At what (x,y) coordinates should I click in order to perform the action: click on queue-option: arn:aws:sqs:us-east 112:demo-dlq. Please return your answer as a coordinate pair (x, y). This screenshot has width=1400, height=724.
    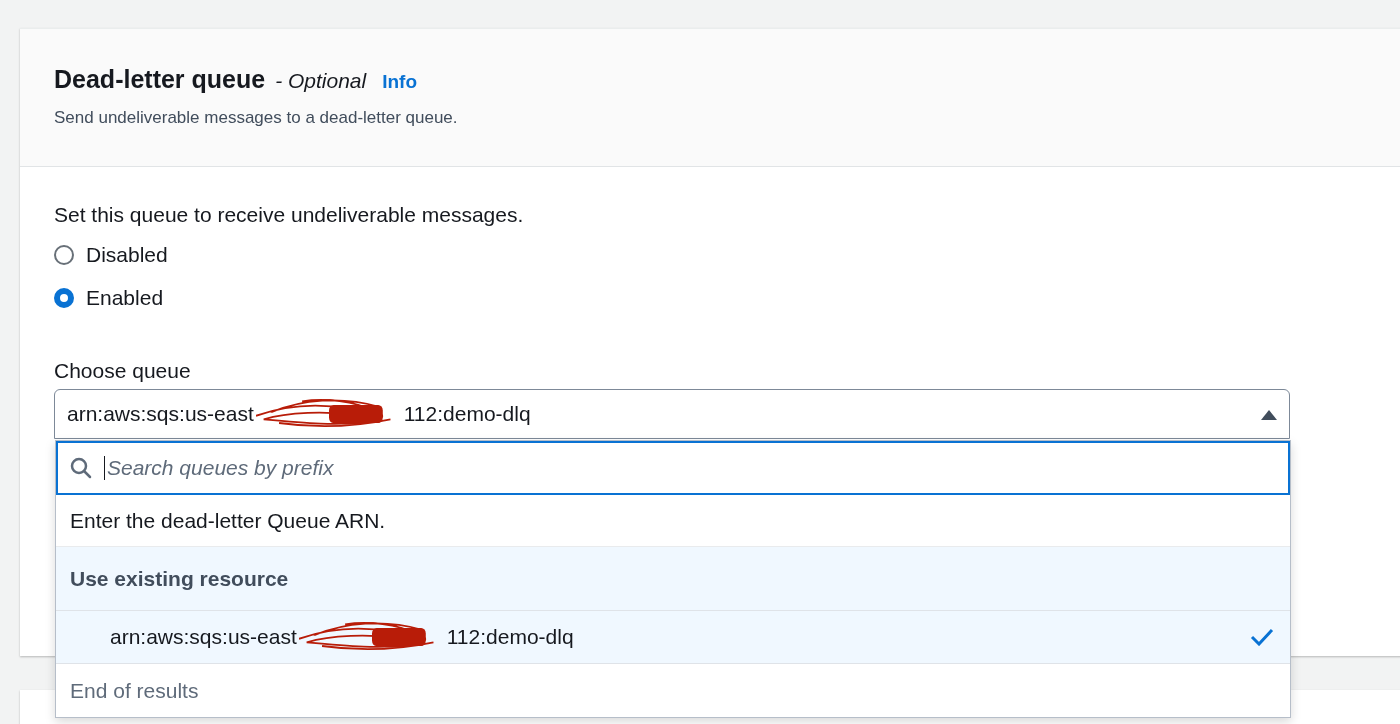
    Looking at the image, I should click on (673, 637).